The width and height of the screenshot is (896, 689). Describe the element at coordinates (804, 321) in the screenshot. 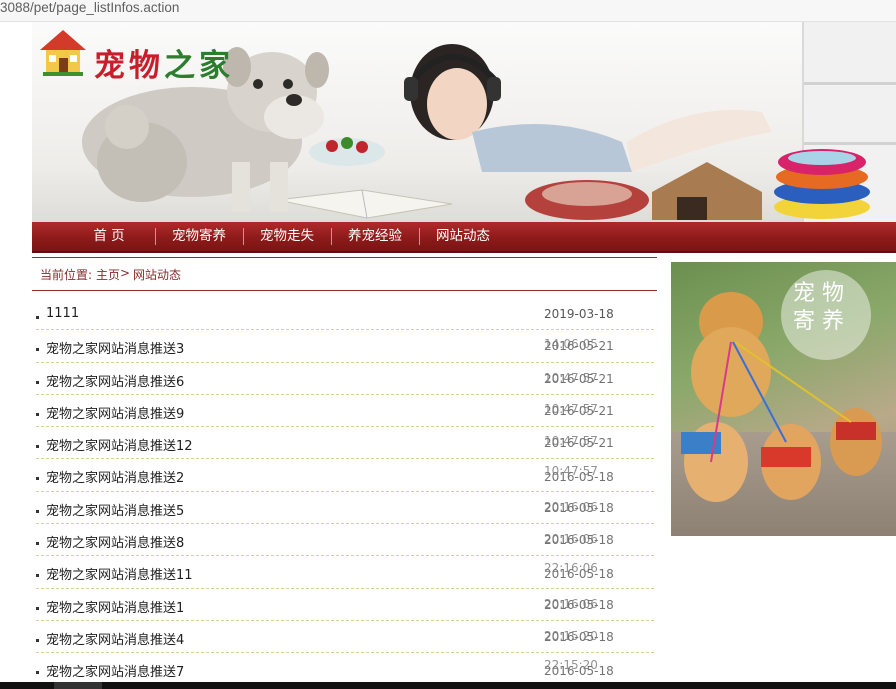

I see `promo-char: 寄` at that location.